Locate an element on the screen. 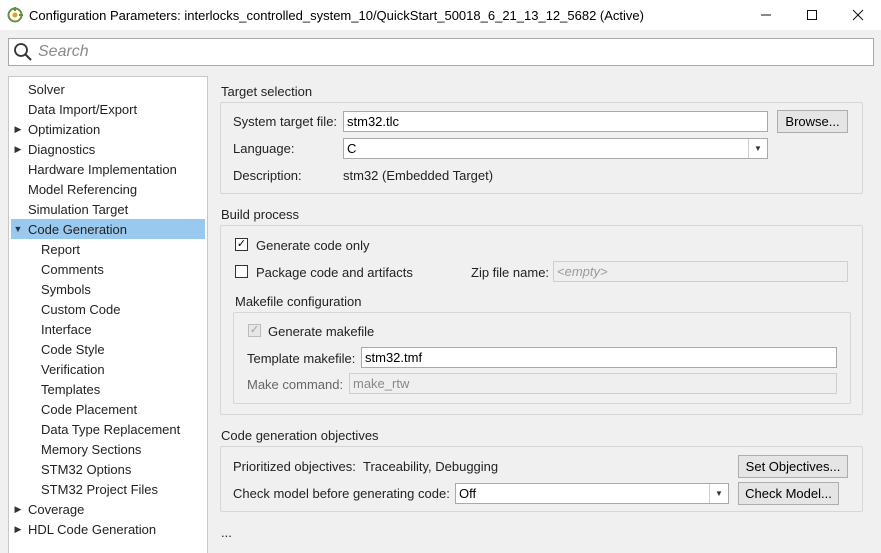 This screenshot has width=881, height=553. tree-item-label: Data Type Replacement is located at coordinates (111, 429).